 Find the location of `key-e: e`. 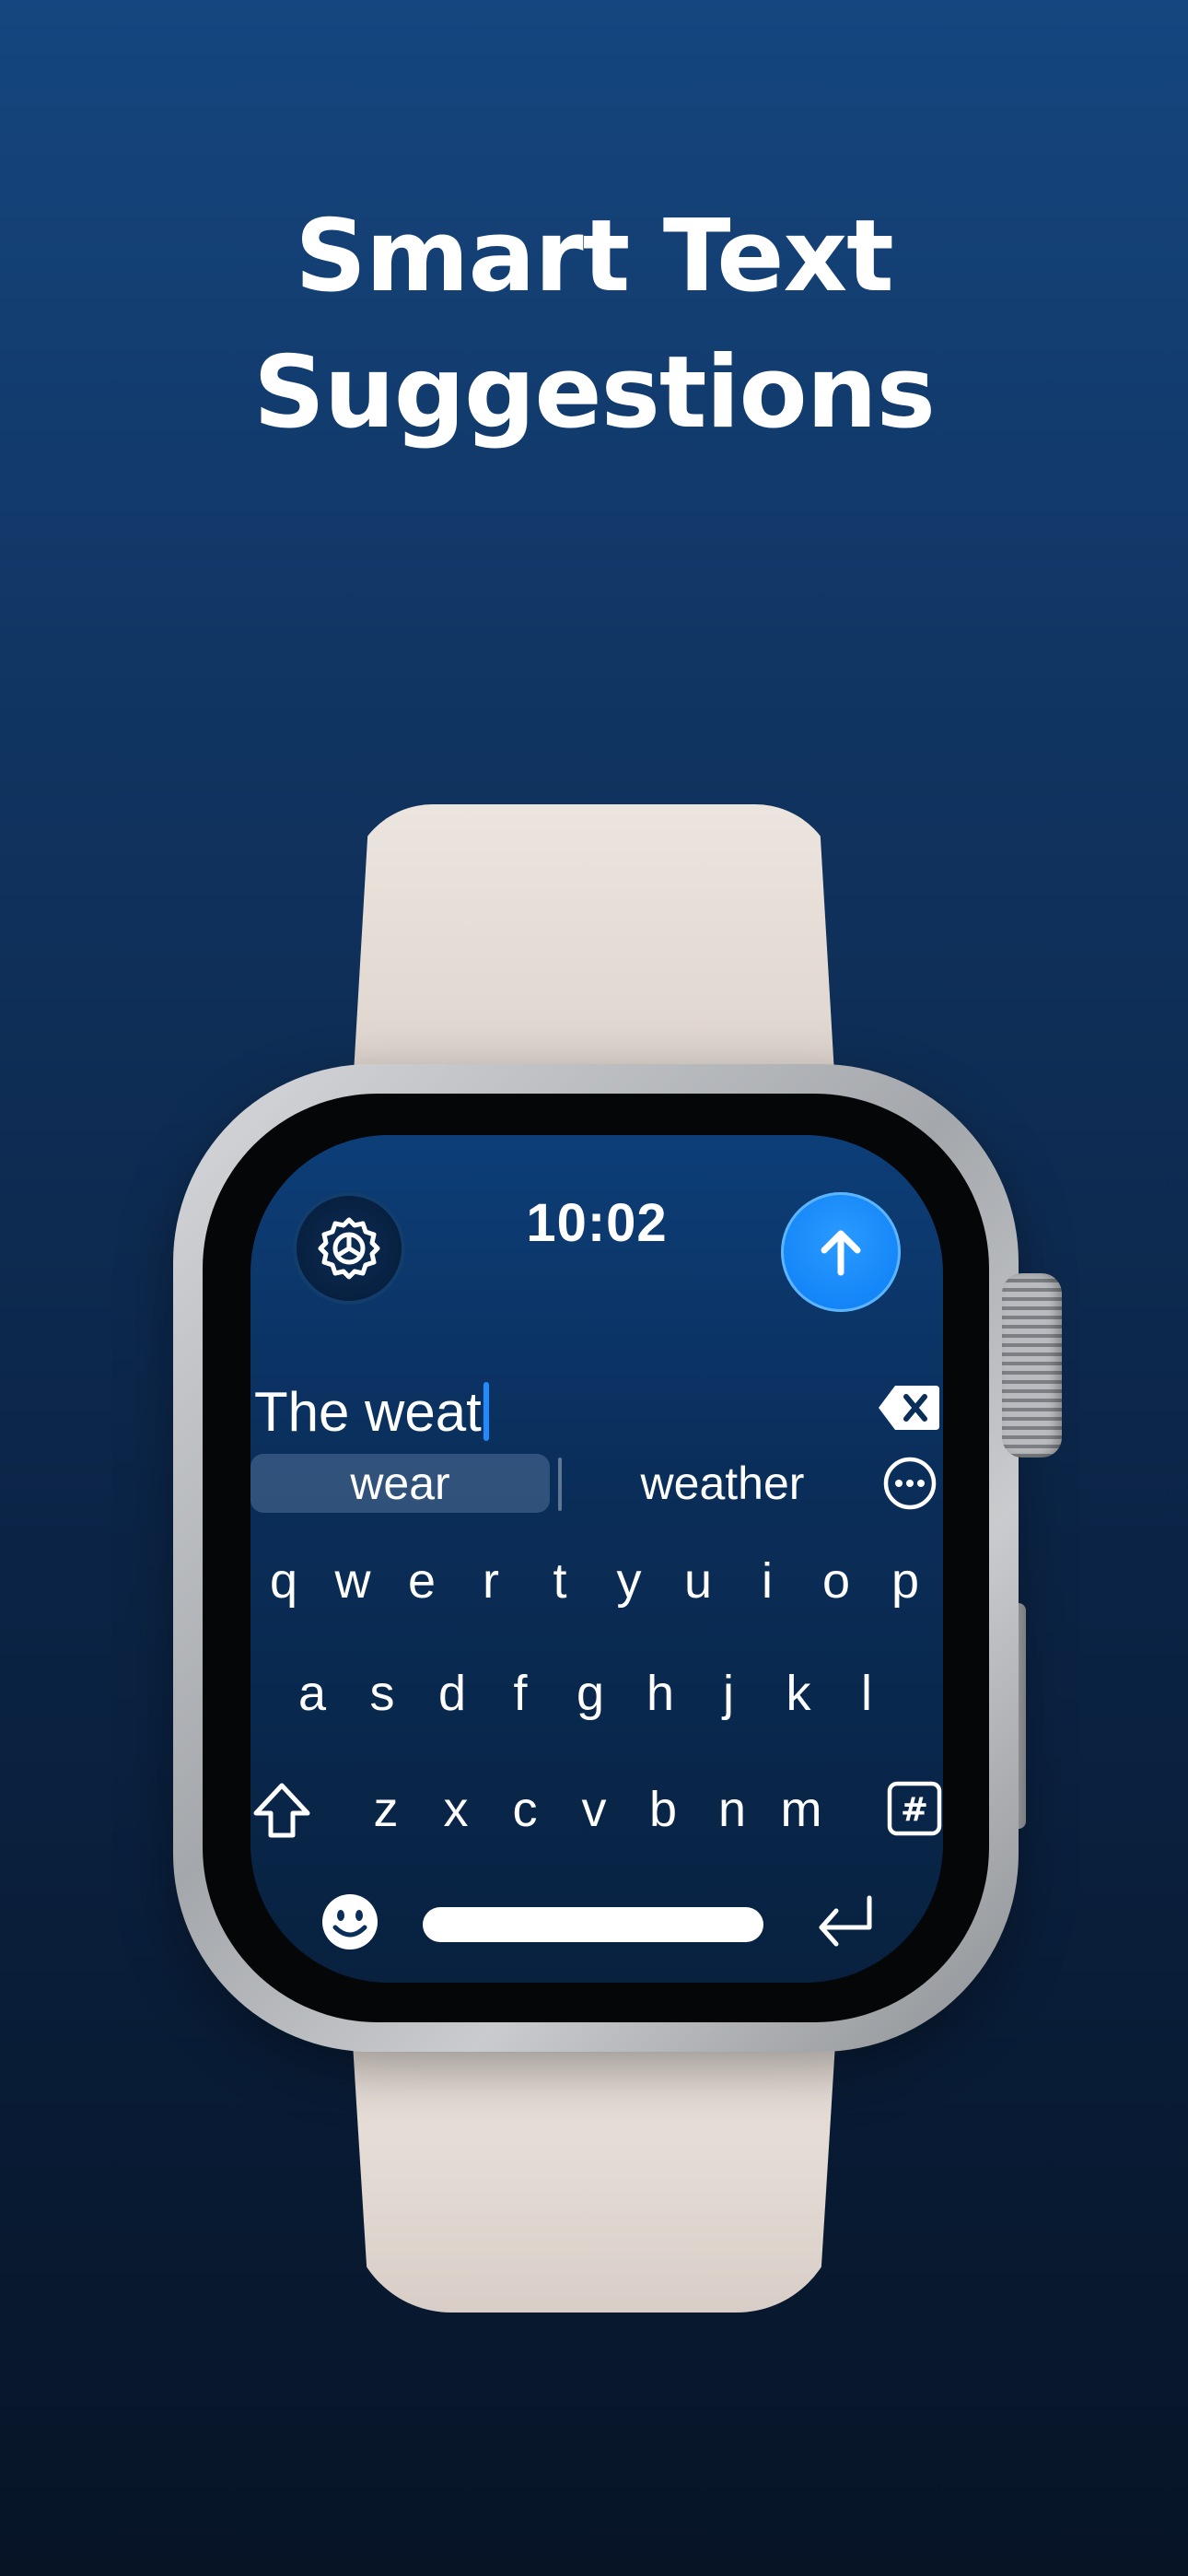

key-e: e is located at coordinates (422, 1581).